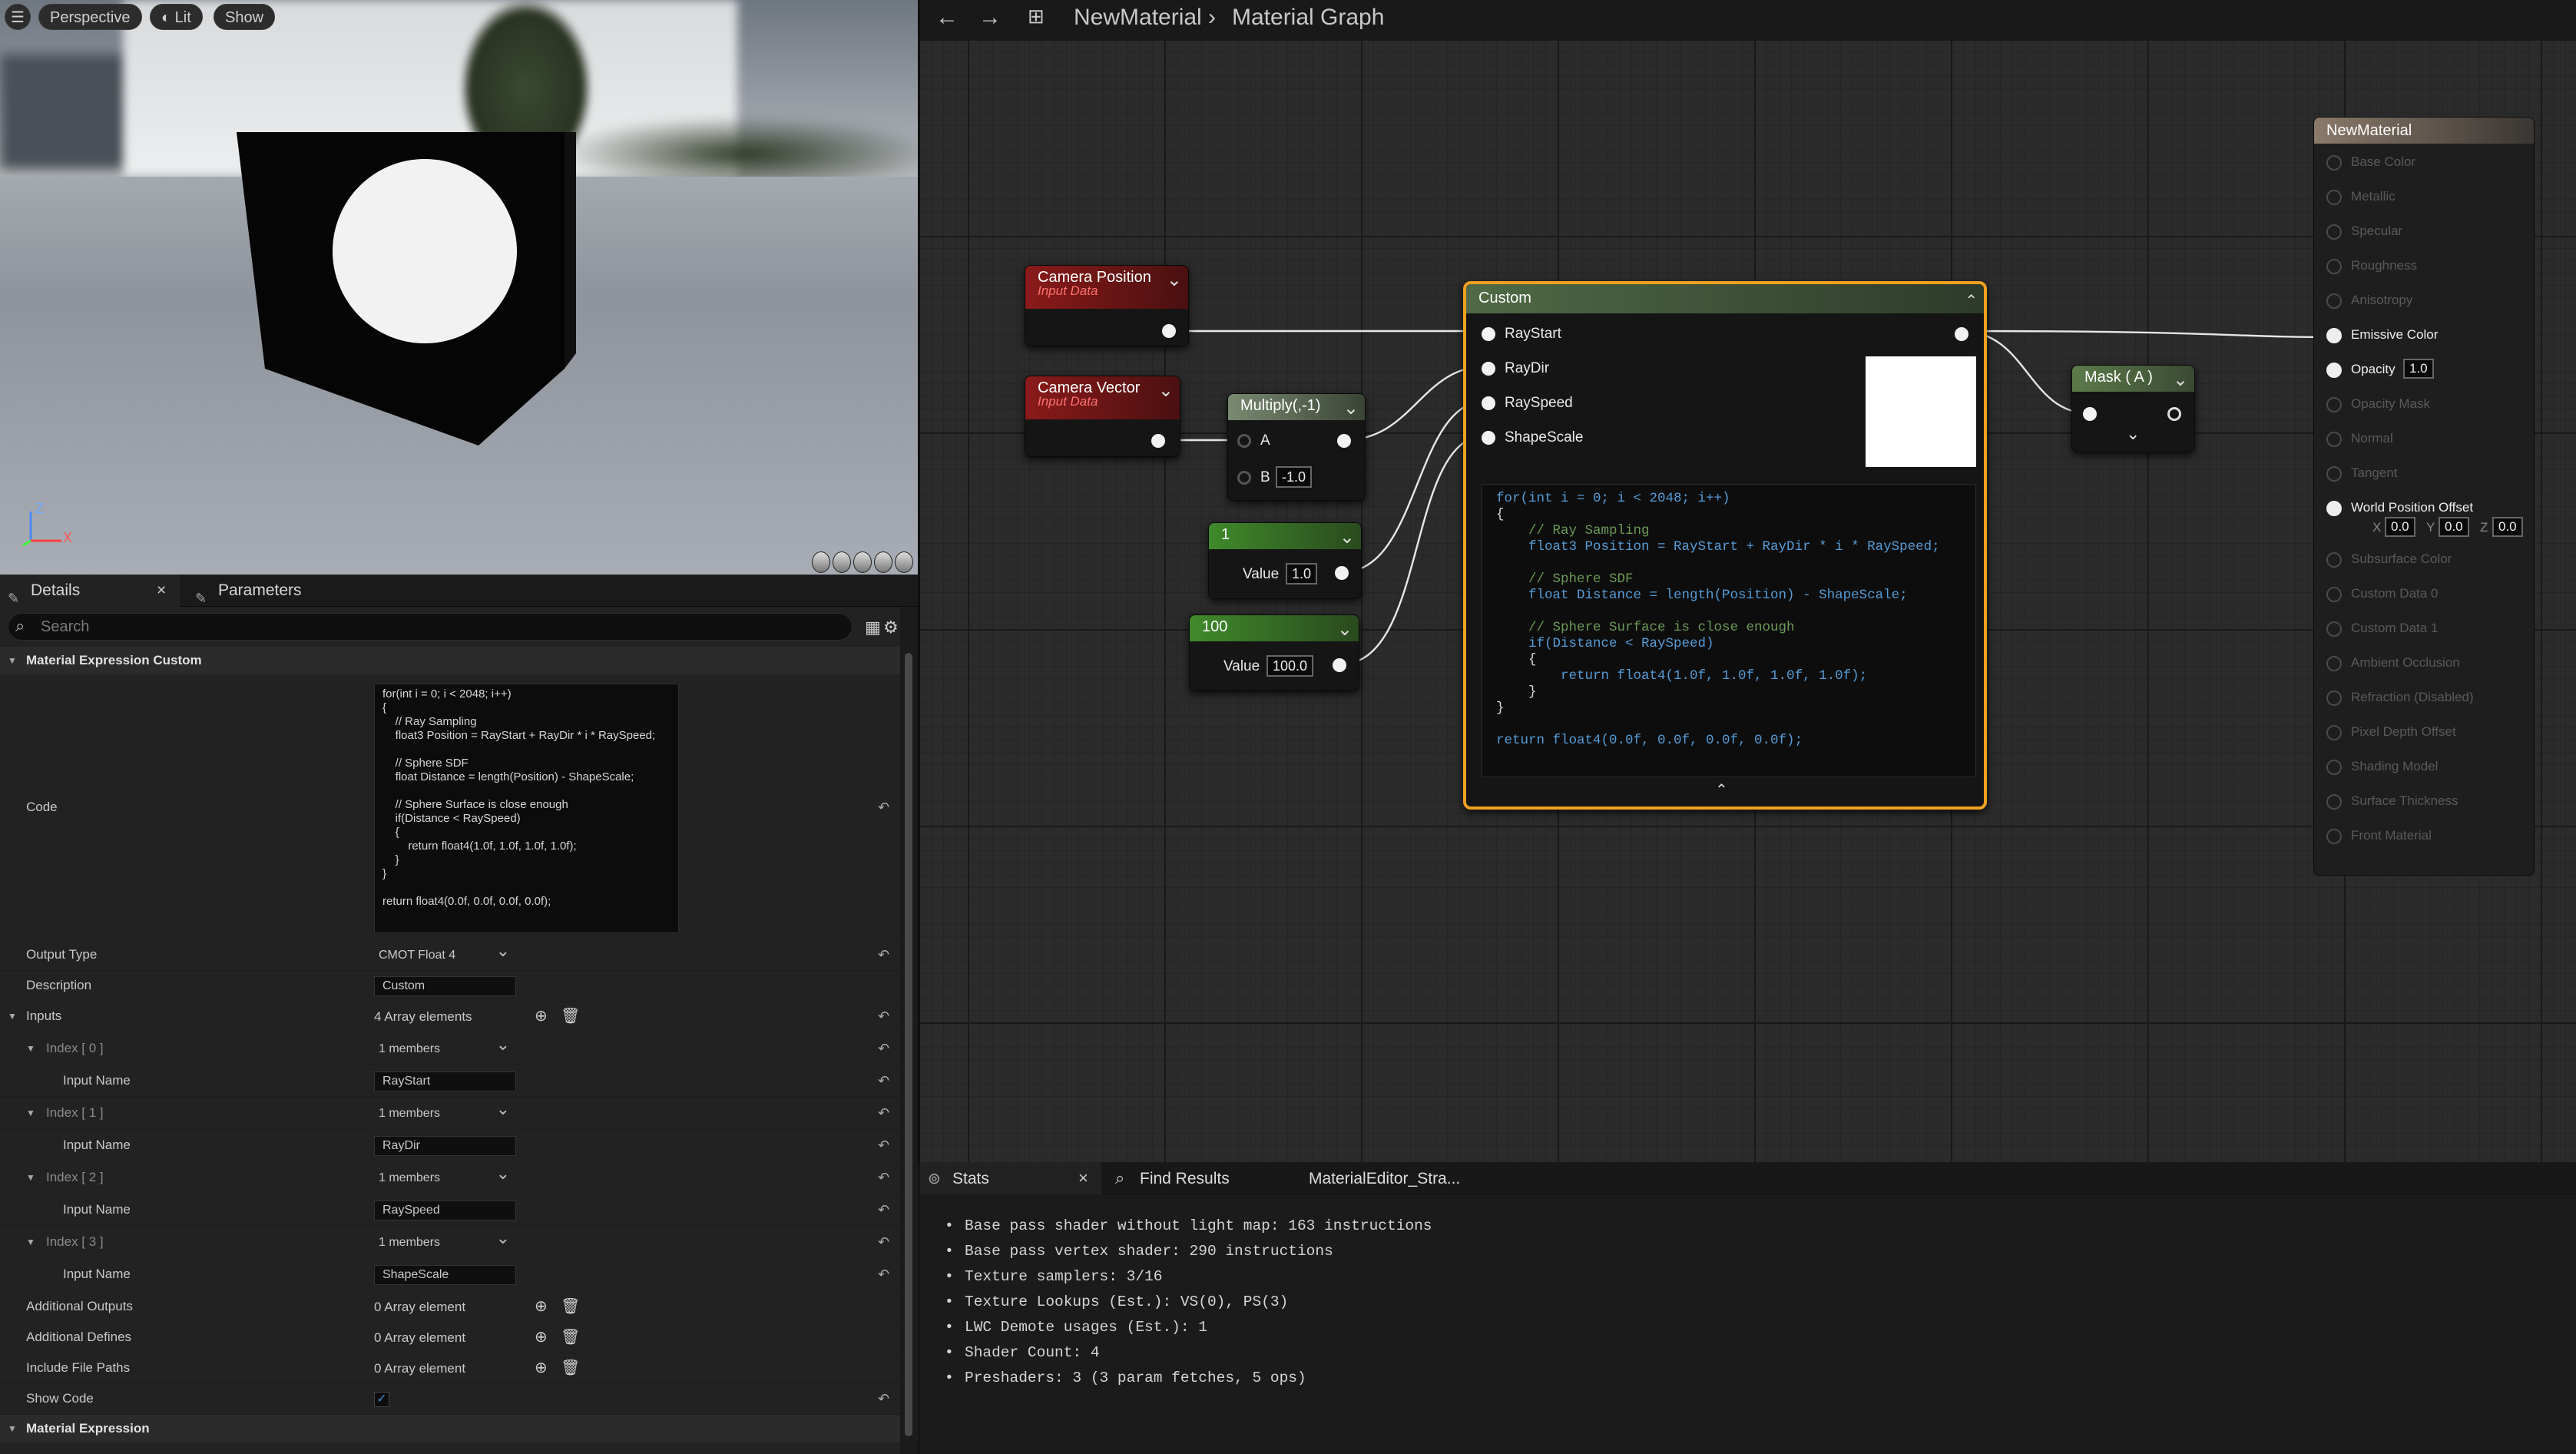 This screenshot has width=2576, height=1454. What do you see at coordinates (2424, 518) in the screenshot?
I see `result-pin: World Position Offset X 0.0 Y 0.0 Z 0.0` at bounding box center [2424, 518].